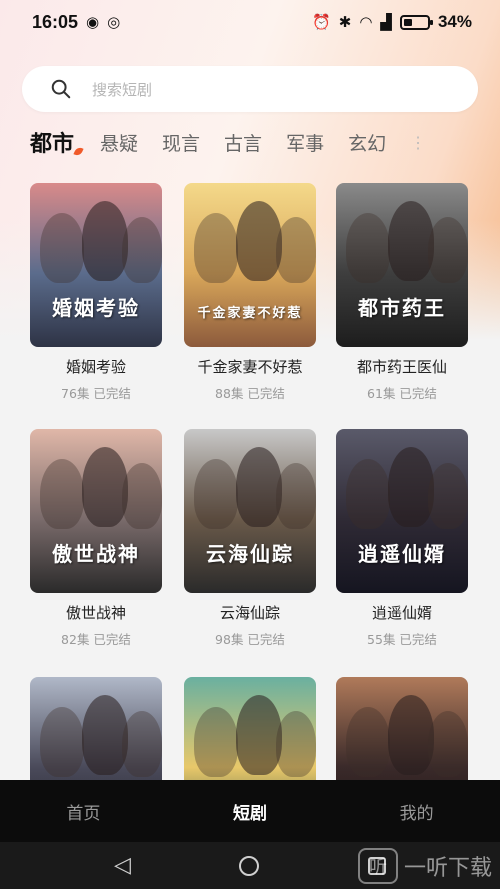 This screenshot has height=889, width=500. I want to click on drama-poster: 千金家妻不好惹, so click(250, 265).